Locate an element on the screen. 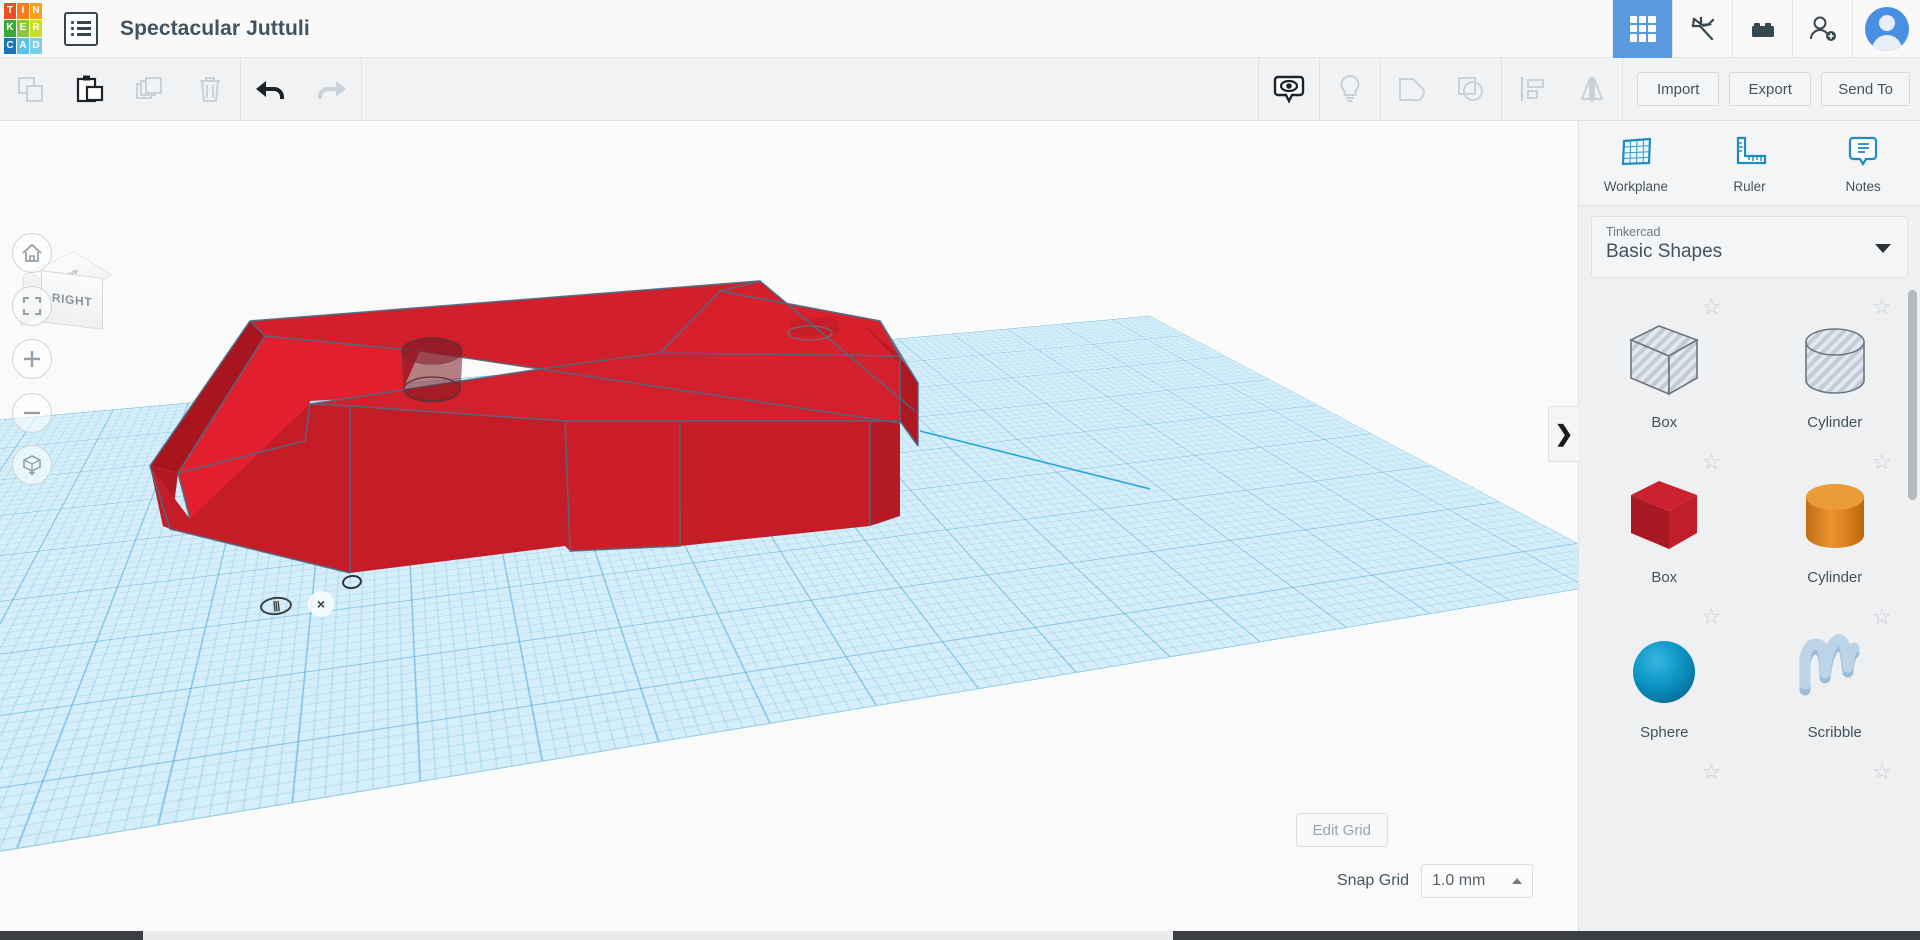  ruler-icon is located at coordinates (1751, 150).